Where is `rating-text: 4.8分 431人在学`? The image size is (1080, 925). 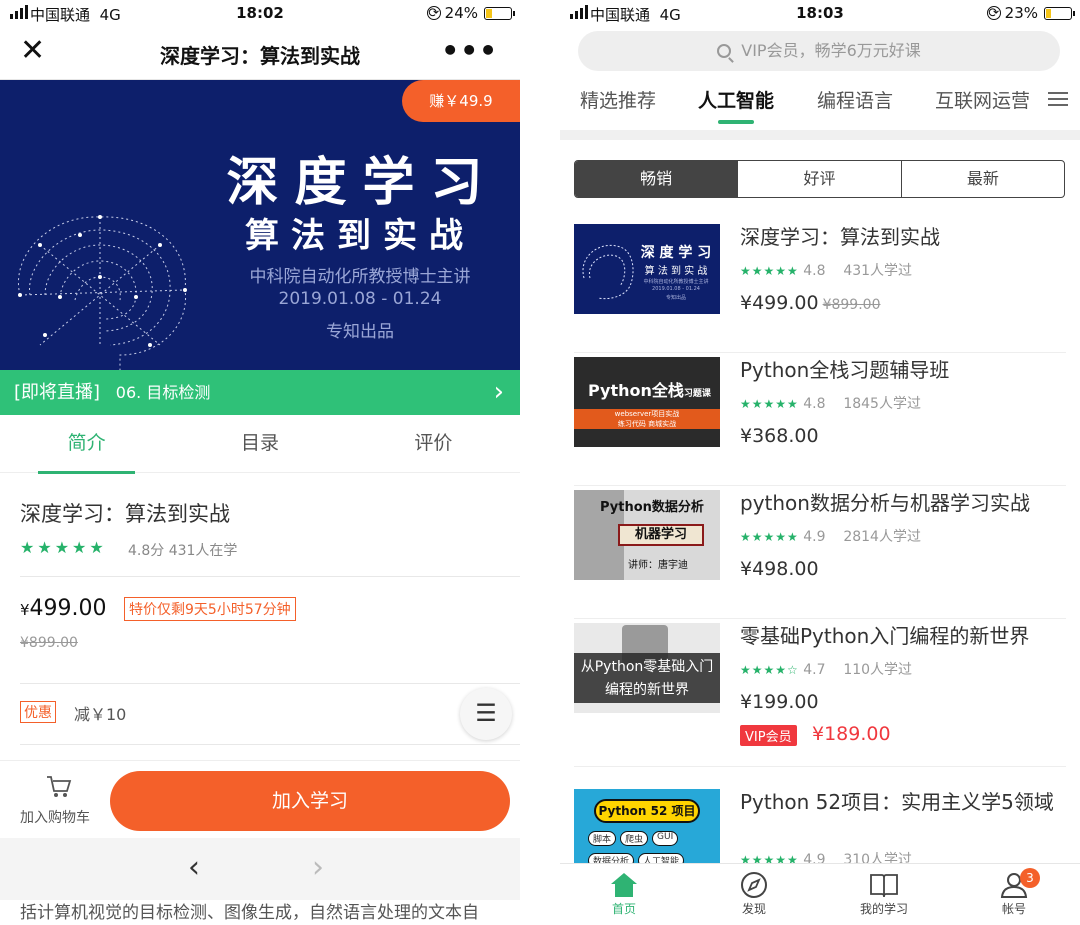
rating-text: 4.8分 431人在学 is located at coordinates (183, 551).